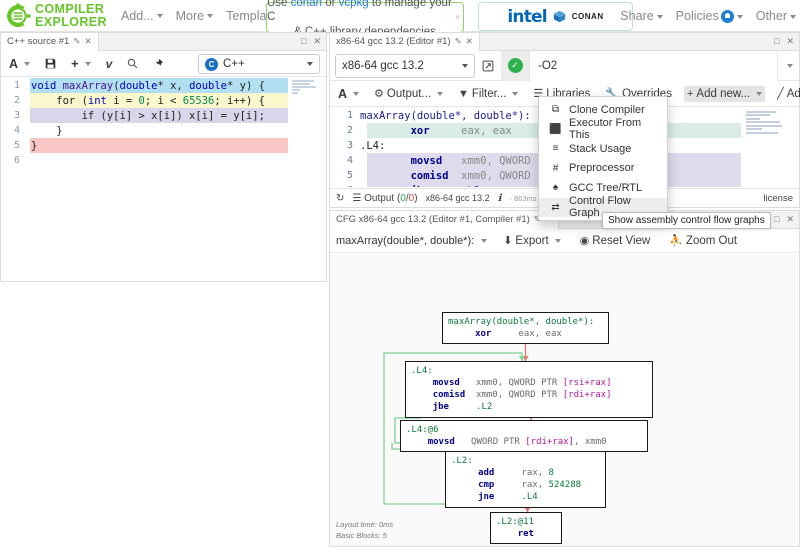 This screenshot has width=800, height=547. I want to click on compiler-select: x86-64 gcc 13.2, so click(405, 65).